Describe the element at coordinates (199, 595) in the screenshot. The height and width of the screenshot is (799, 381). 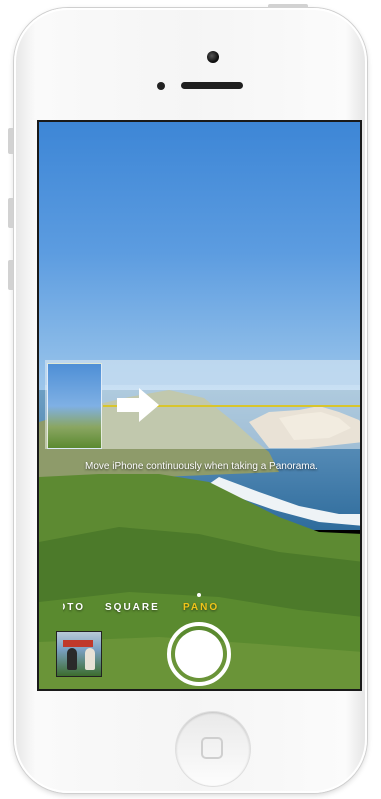
I see `active-mode-indicator` at that location.